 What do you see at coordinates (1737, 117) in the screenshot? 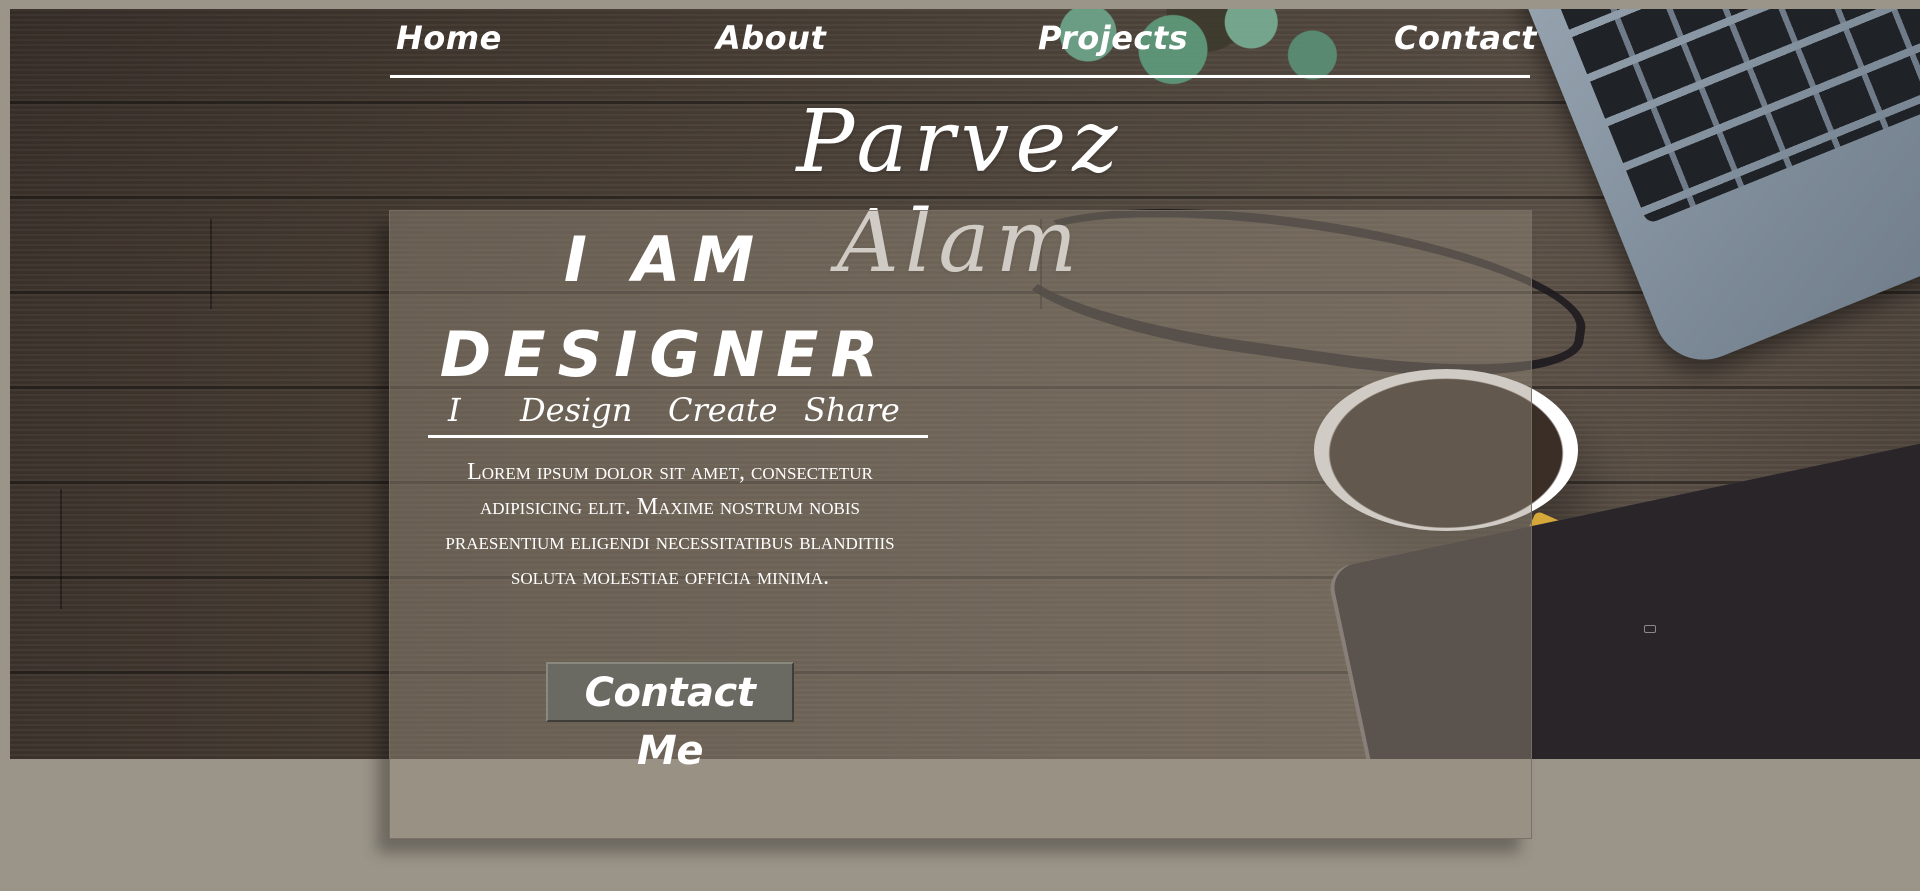
I see `keyboard-image` at bounding box center [1737, 117].